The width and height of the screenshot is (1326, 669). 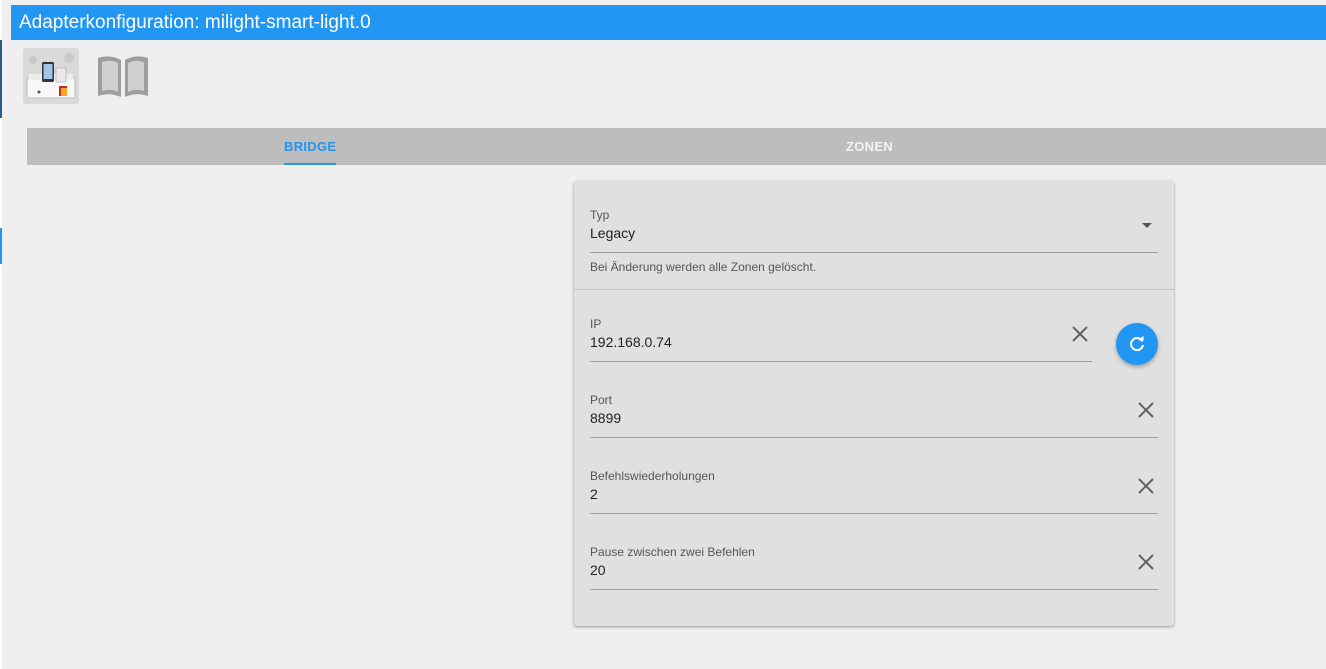 What do you see at coordinates (841, 361) in the screenshot?
I see `ip-underline` at bounding box center [841, 361].